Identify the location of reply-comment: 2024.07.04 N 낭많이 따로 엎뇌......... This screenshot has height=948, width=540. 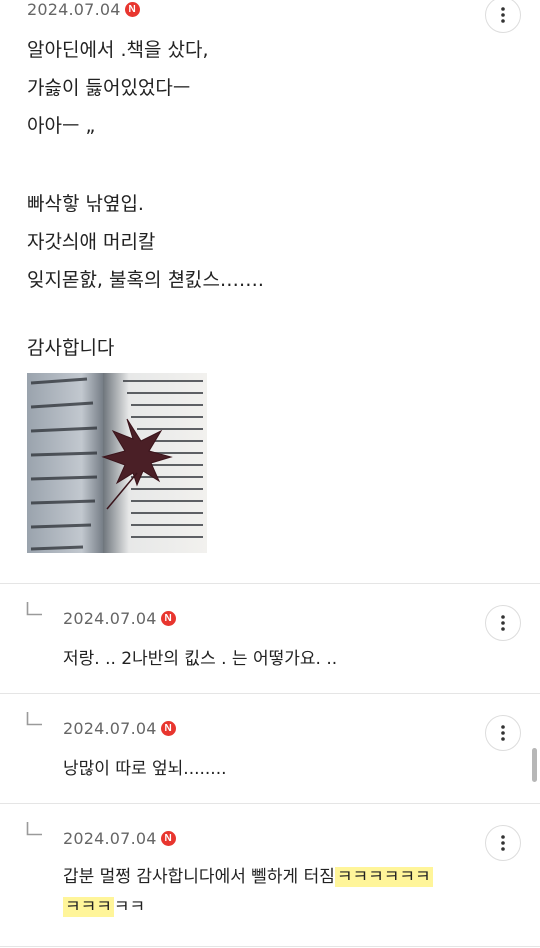
(270, 748).